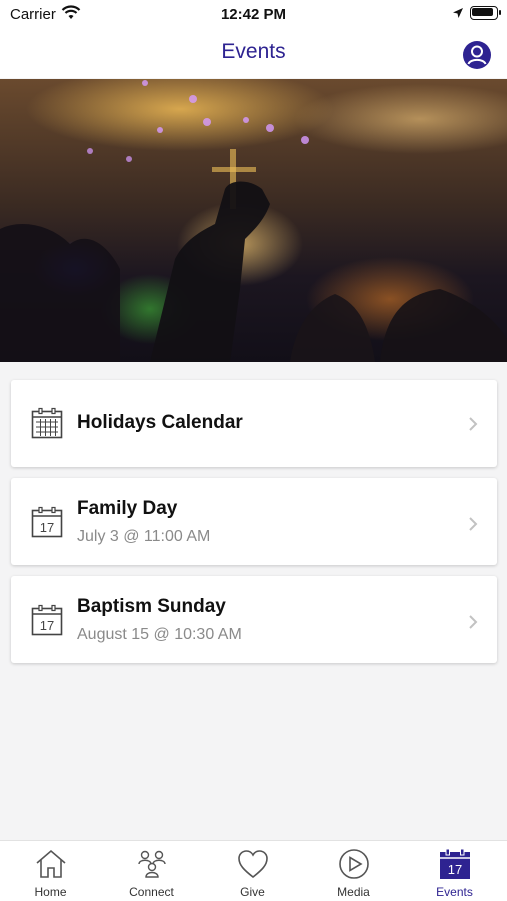 The image size is (507, 901). What do you see at coordinates (458, 13) in the screenshot?
I see `location-arrow-icon` at bounding box center [458, 13].